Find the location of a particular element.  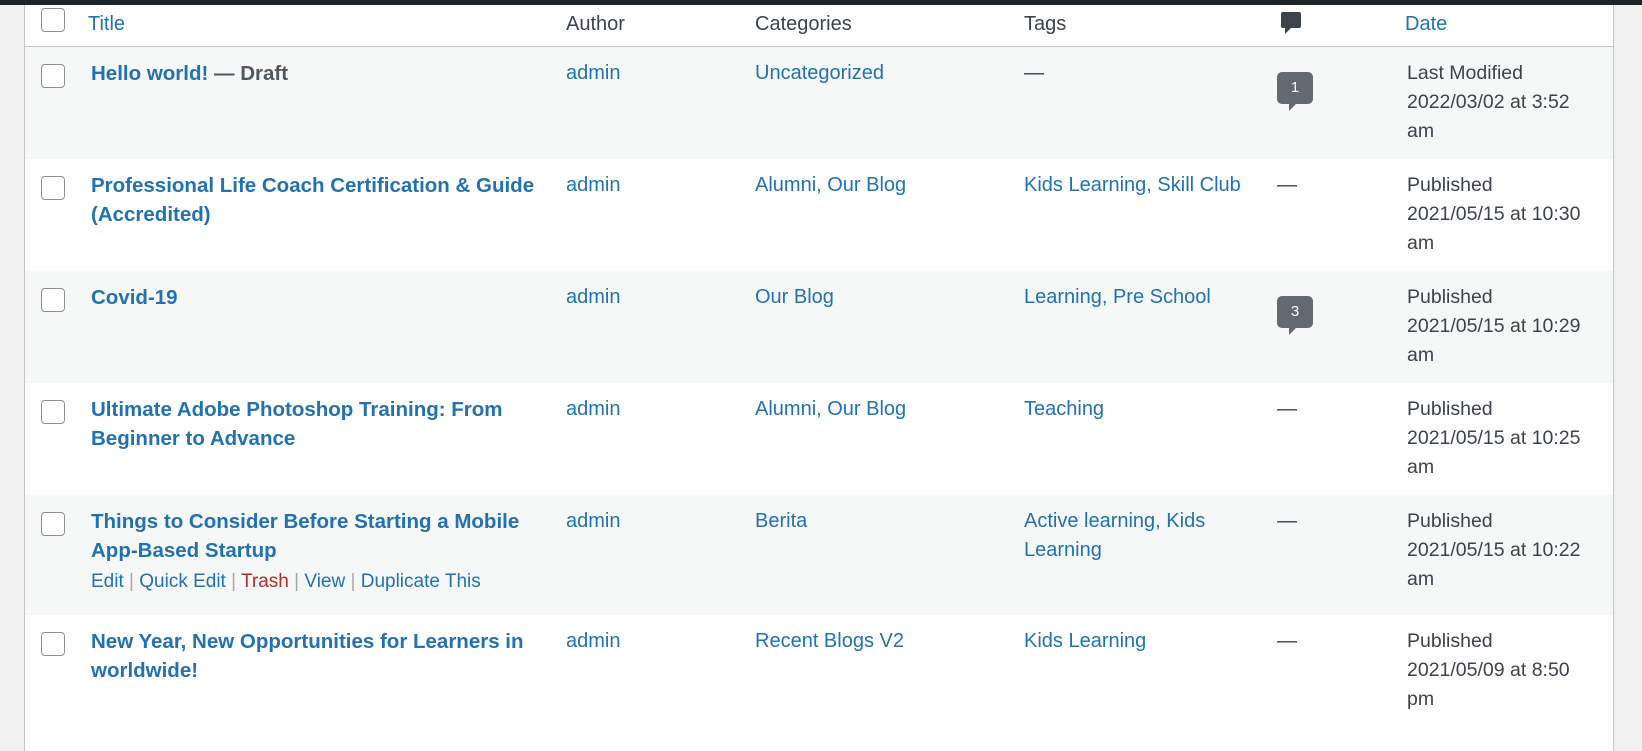

category-link: Our Blog is located at coordinates (794, 297).